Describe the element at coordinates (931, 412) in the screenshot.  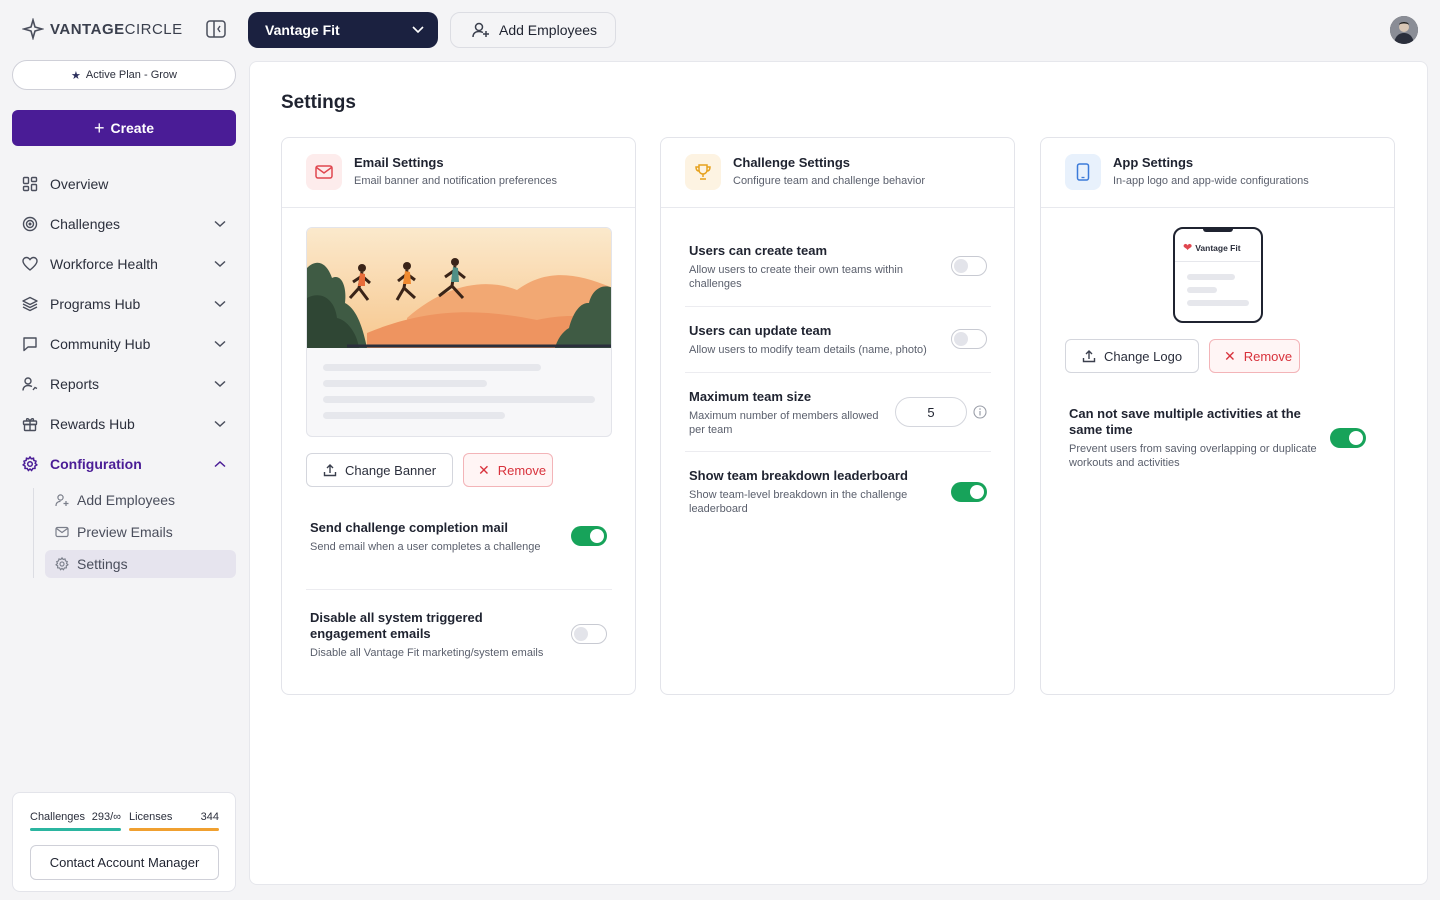
I see `max-team-size-input: 5` at that location.